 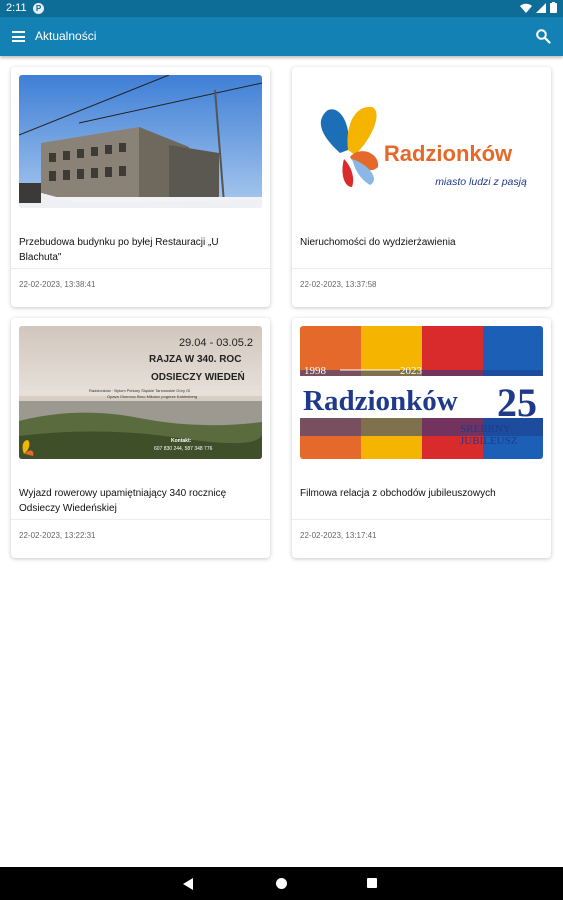 I want to click on status-time: 2:11, so click(x=16, y=8).